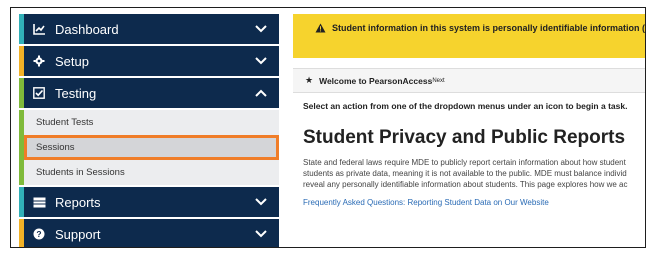 This screenshot has width=655, height=253. Describe the element at coordinates (376, 80) in the screenshot. I see `welcome-text: Welcome to PearsonAccess` at that location.